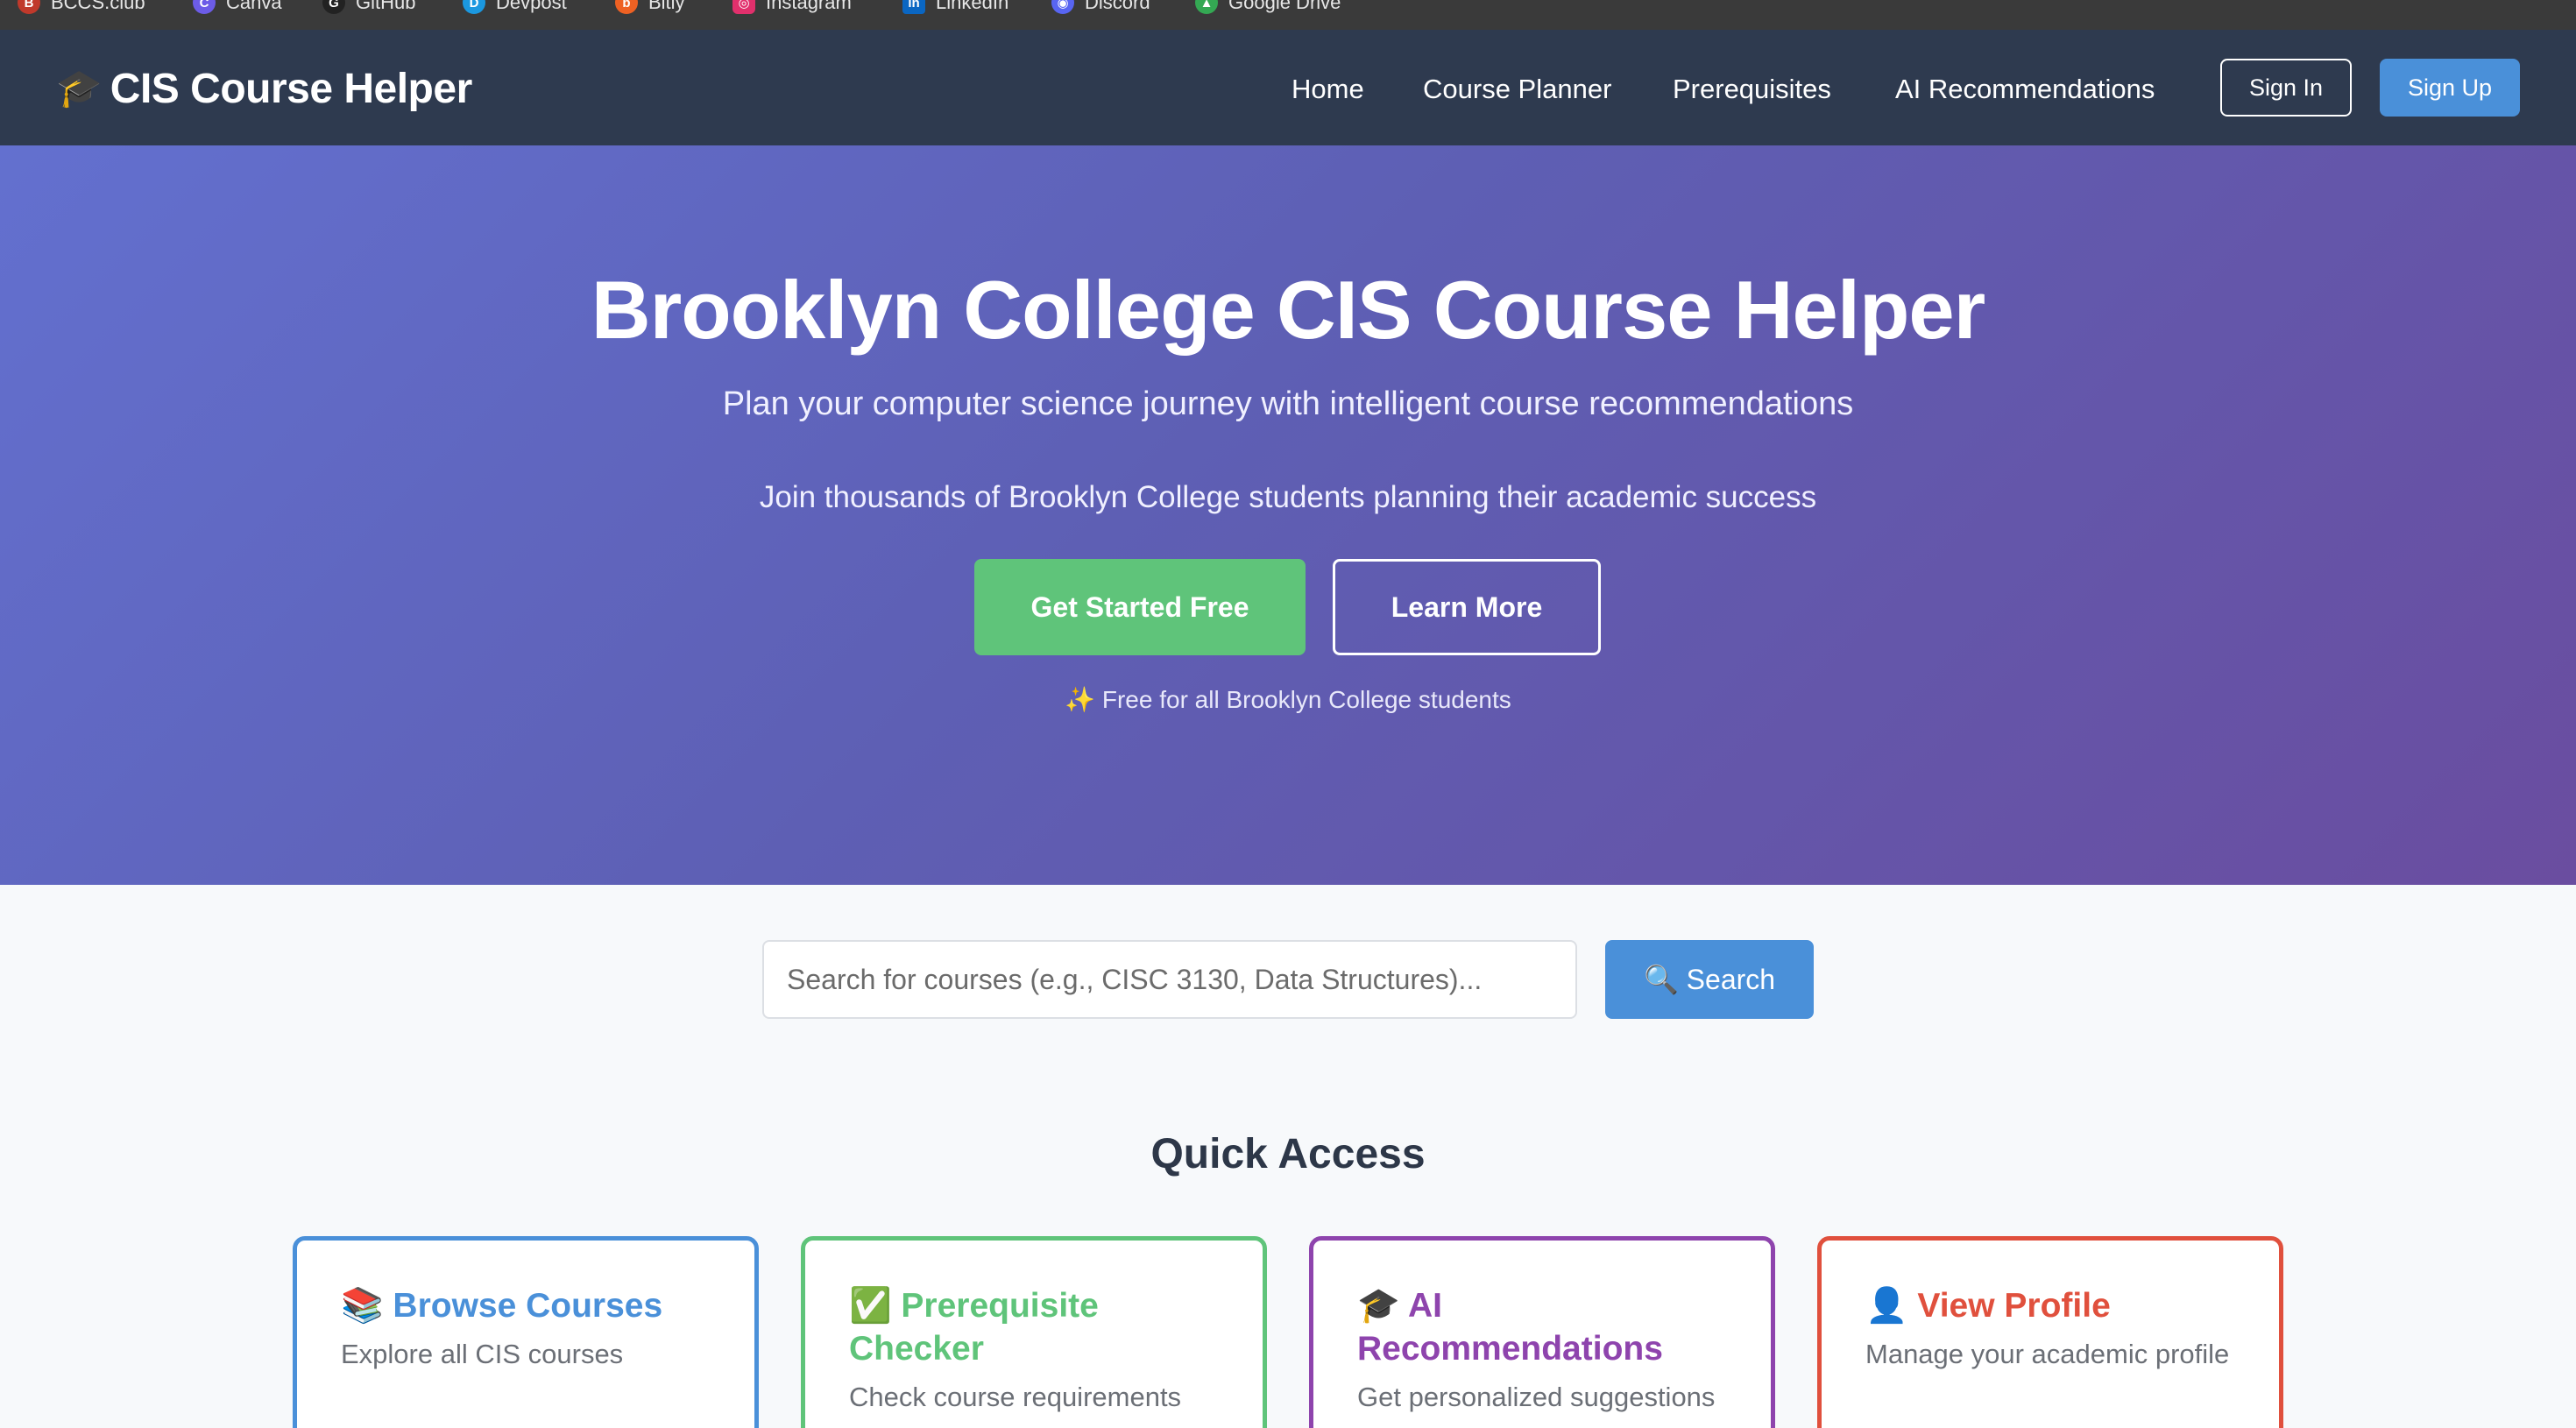  Describe the element at coordinates (1288, 310) in the screenshot. I see `hero-title: Brooklyn College CIS Course Helper` at that location.